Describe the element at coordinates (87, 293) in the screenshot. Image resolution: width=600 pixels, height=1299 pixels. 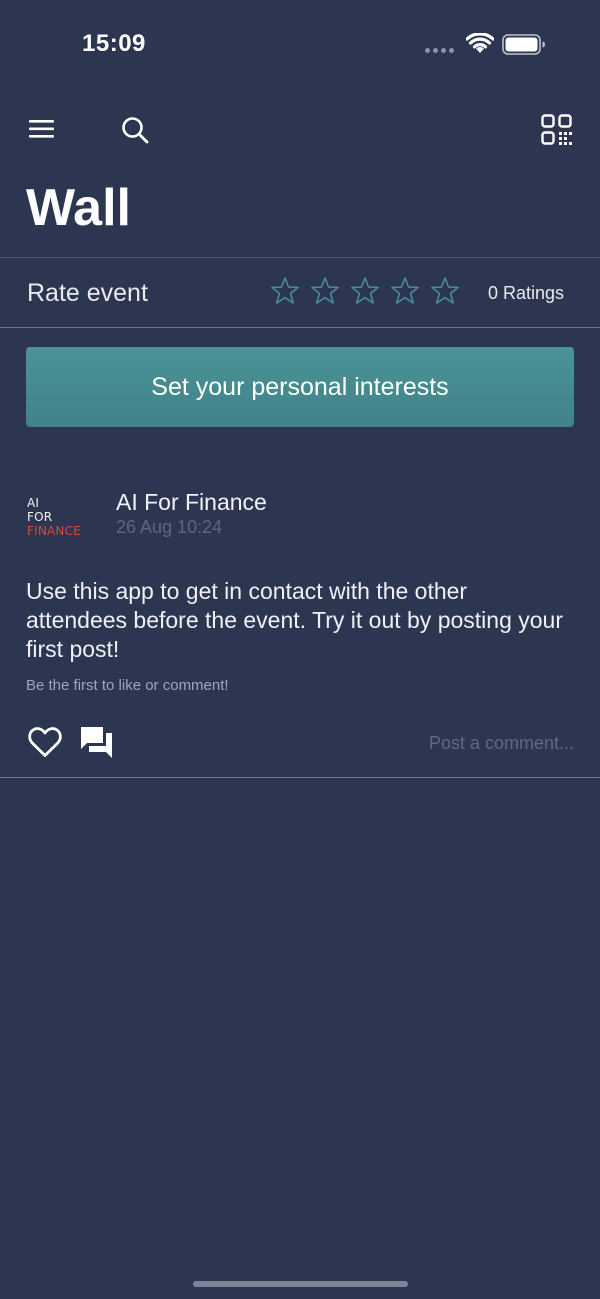
I see `rate-event-label: Rate event` at that location.